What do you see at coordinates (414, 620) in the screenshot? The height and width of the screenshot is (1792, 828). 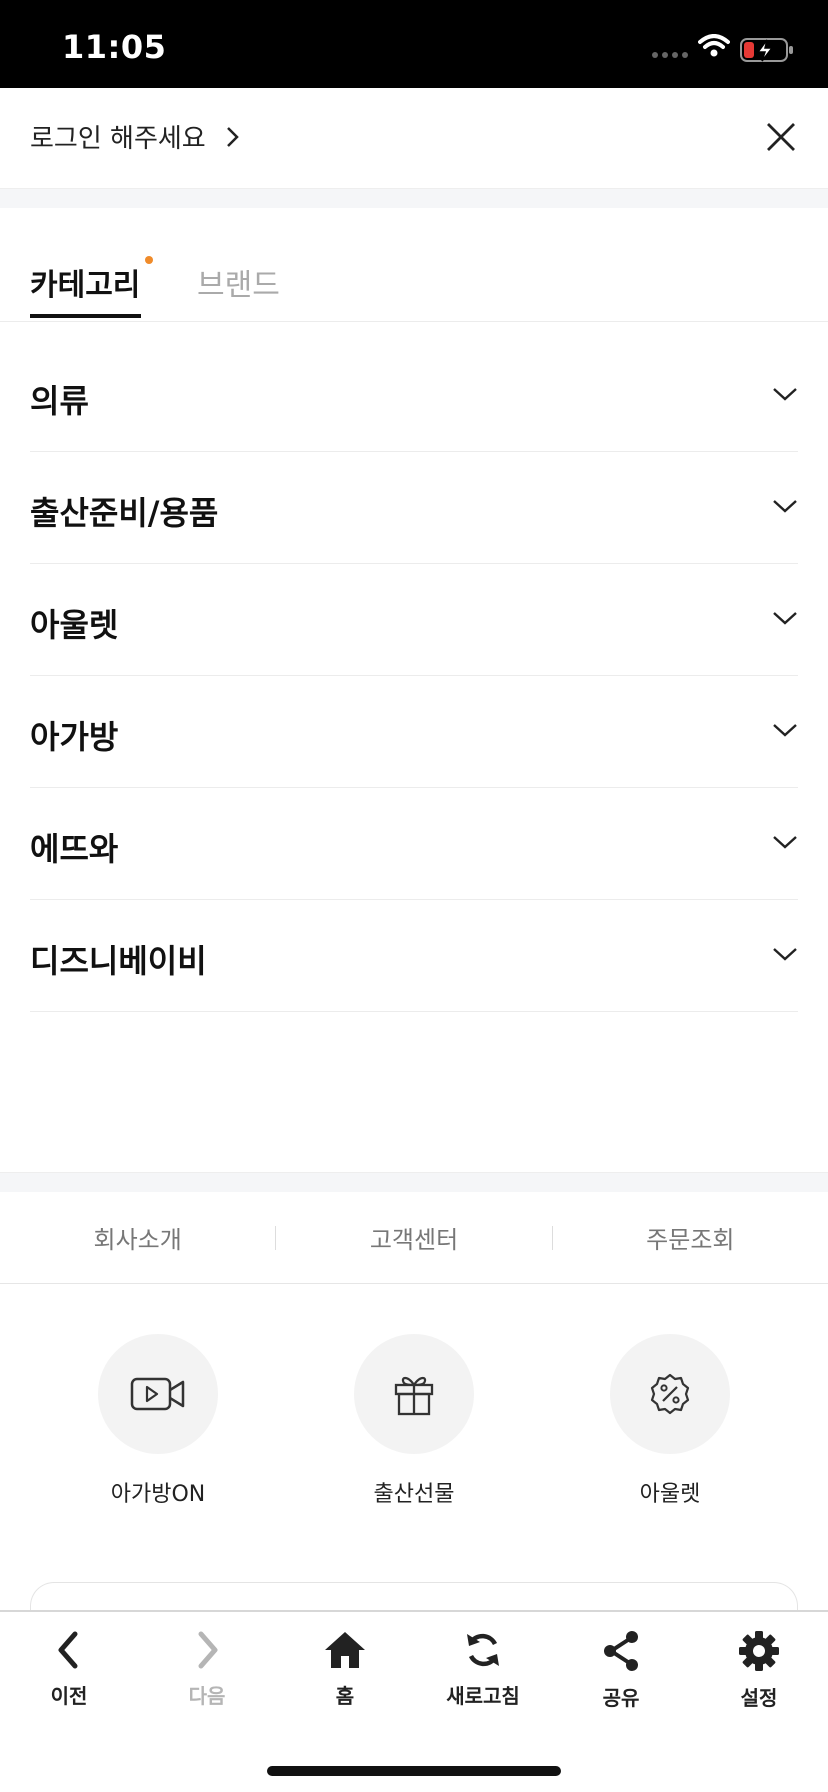 I see `category-item: 아울렛` at bounding box center [414, 620].